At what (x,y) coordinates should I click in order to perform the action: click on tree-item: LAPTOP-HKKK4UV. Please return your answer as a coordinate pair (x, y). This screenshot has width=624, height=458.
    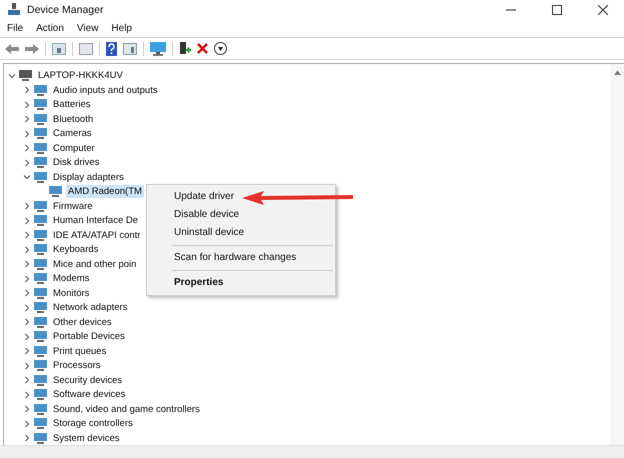
    Looking at the image, I should click on (80, 75).